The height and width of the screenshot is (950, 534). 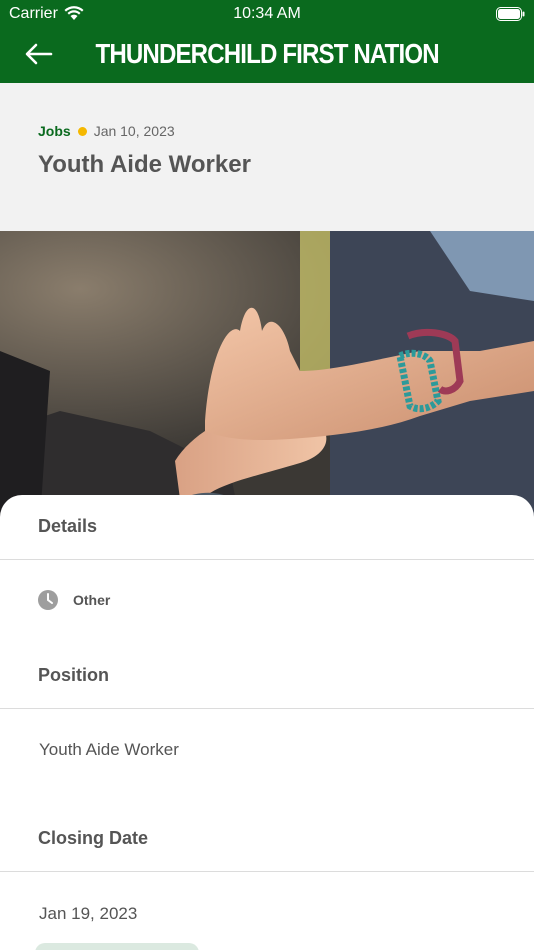 What do you see at coordinates (82, 131) in the screenshot?
I see `separator-dot` at bounding box center [82, 131].